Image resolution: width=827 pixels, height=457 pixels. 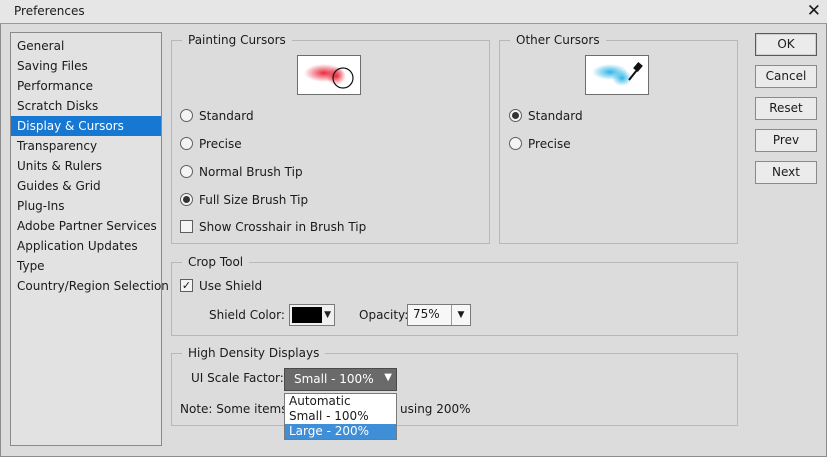 I want to click on ui-scale-dropdown: Small - 100% ▼, so click(x=340, y=379).